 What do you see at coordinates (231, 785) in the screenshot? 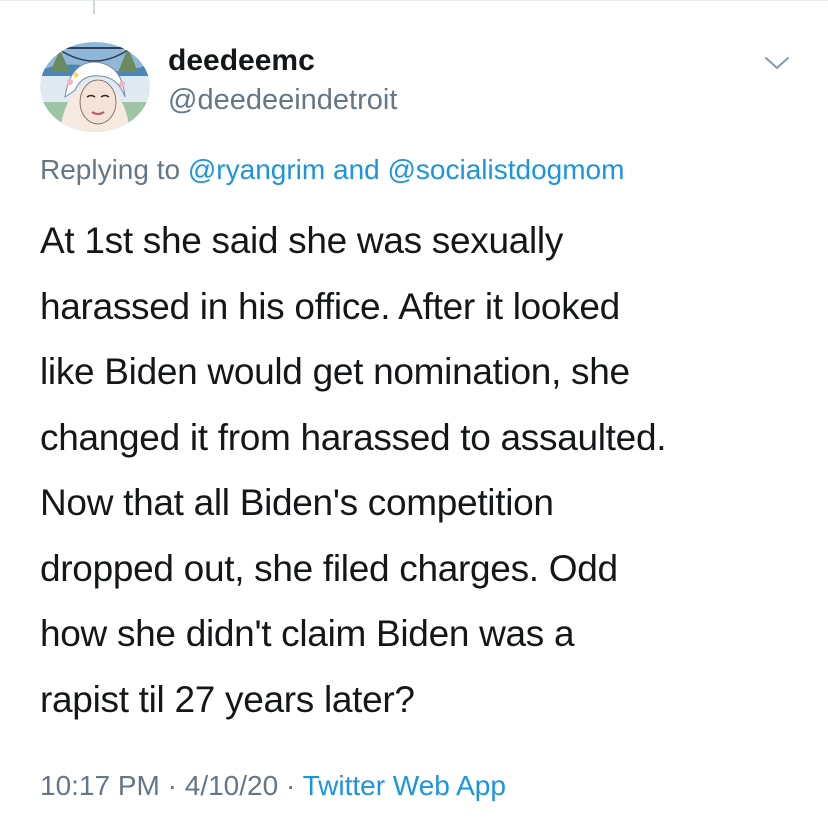
I see `tweet-date: 4/10/20` at bounding box center [231, 785].